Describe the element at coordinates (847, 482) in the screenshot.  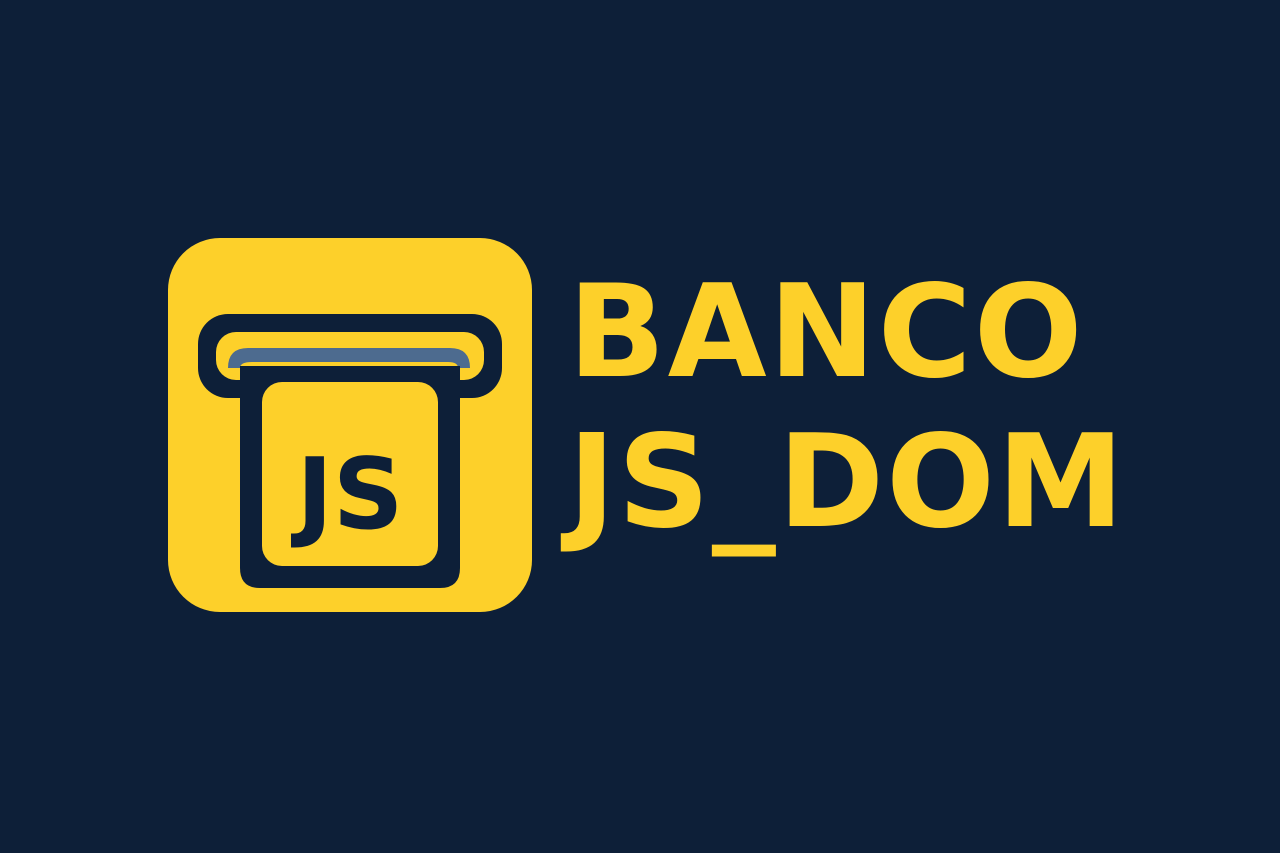
I see `brand-name-line2: JS_DOM` at that location.